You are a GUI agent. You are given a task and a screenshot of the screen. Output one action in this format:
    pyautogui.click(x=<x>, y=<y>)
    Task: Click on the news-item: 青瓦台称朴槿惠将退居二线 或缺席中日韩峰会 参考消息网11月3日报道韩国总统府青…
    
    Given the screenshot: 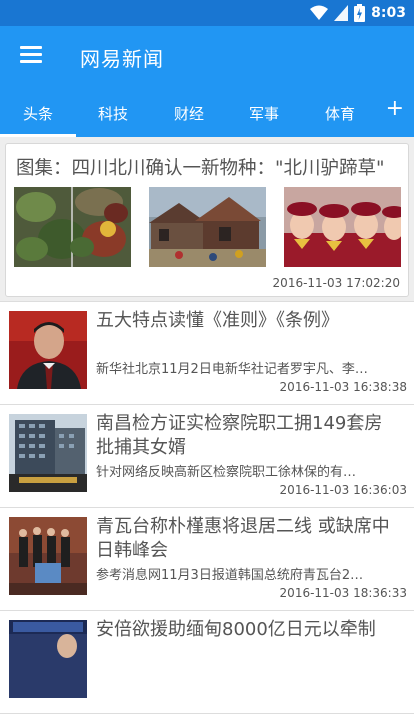 What is the action you would take?
    pyautogui.click(x=207, y=559)
    